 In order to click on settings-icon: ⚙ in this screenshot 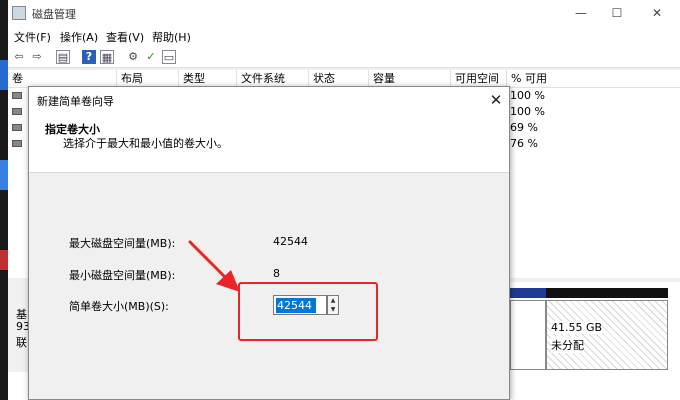, I will do `click(133, 57)`.